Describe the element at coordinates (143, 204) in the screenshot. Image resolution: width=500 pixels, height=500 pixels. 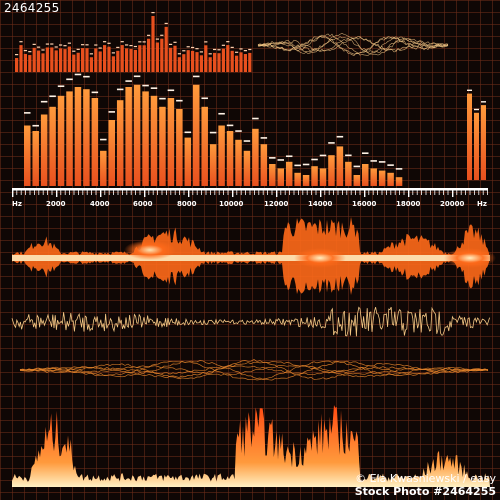
I see `tick-label: 6000` at that location.